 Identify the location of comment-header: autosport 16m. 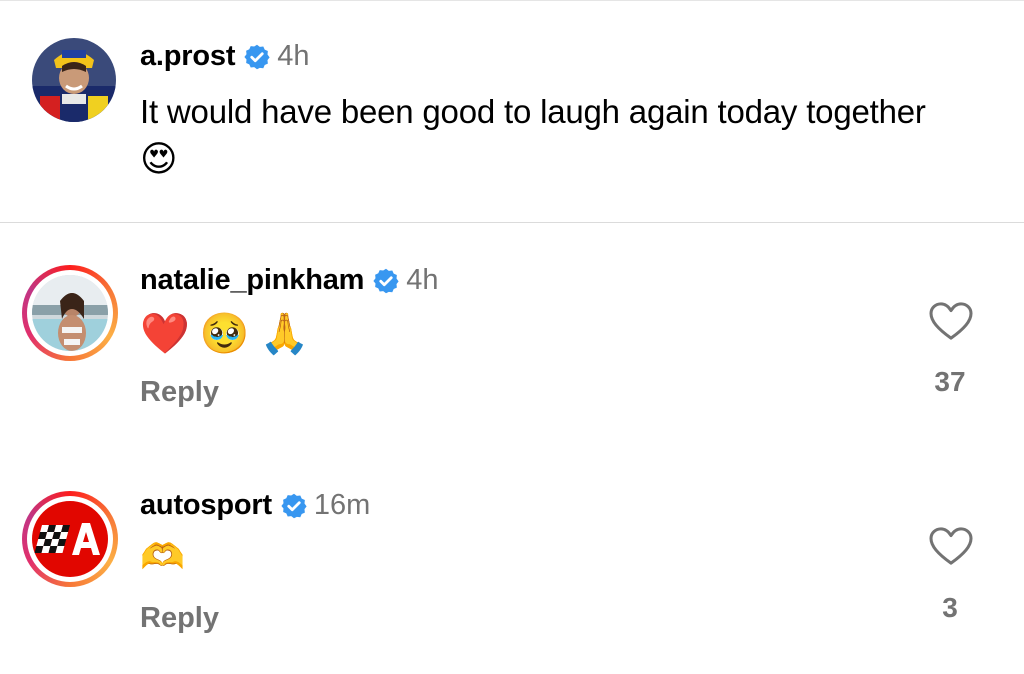
(255, 505).